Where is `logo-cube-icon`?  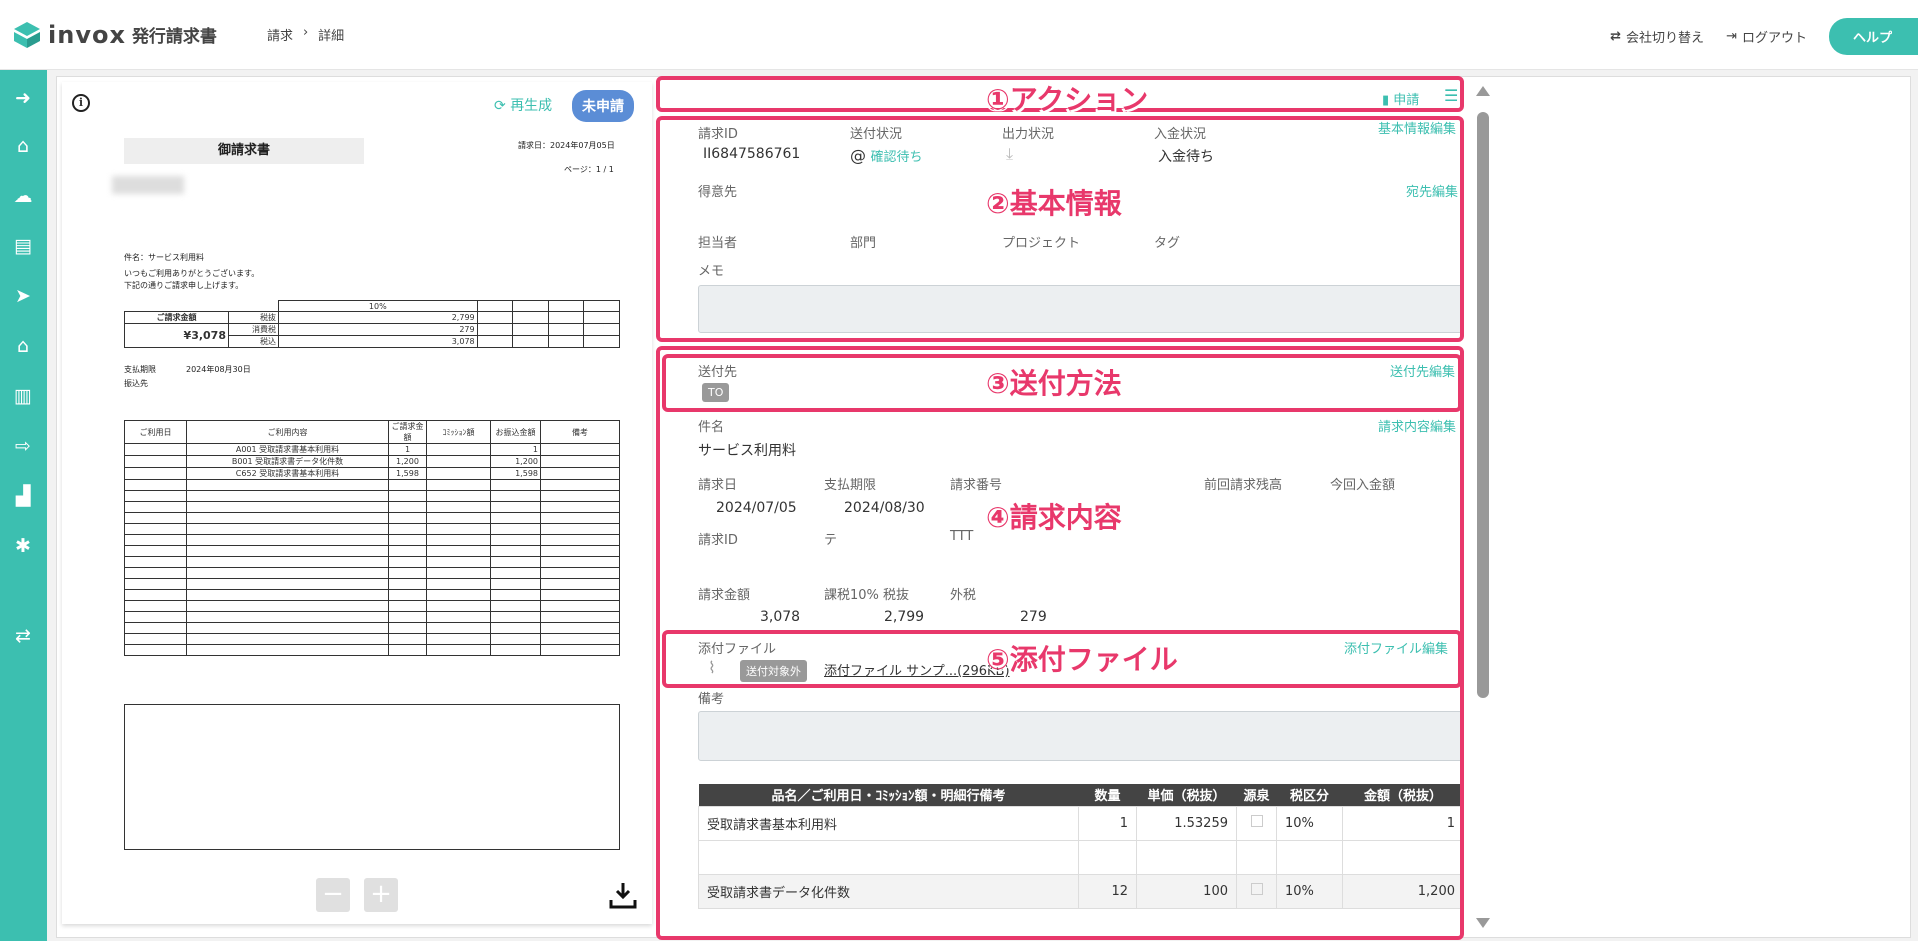 logo-cube-icon is located at coordinates (27, 34).